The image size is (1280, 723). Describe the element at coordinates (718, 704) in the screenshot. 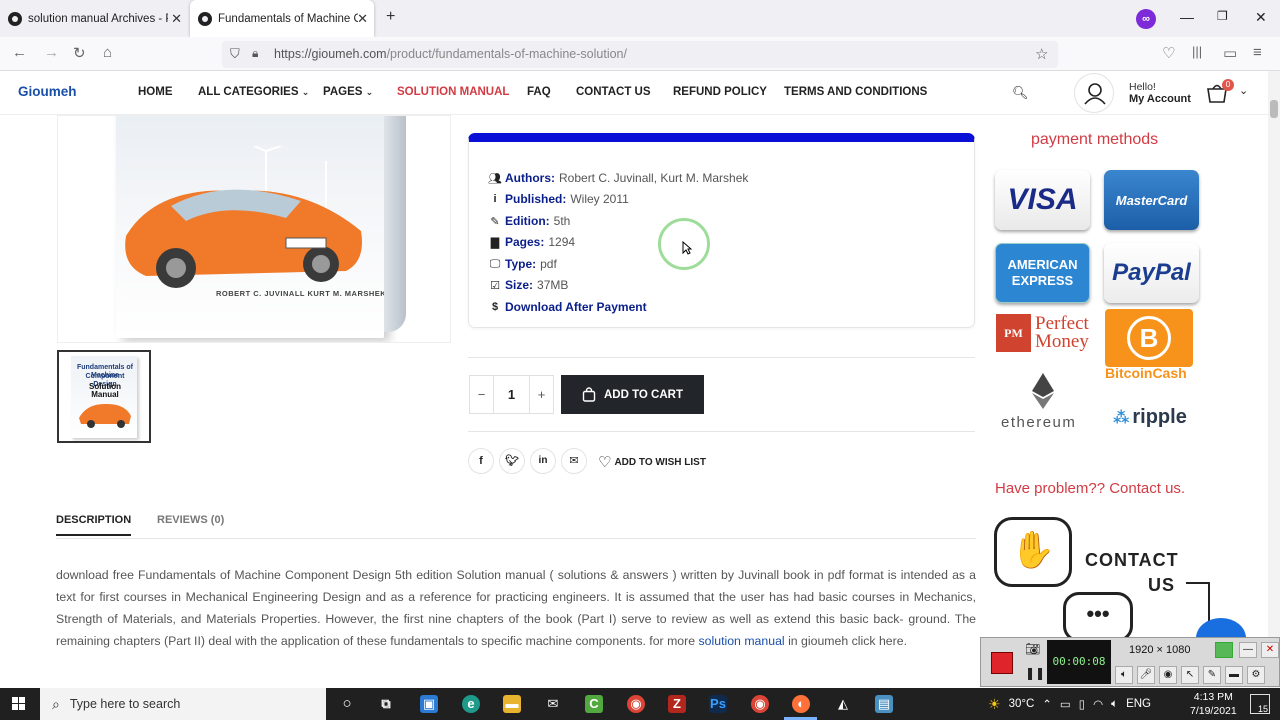

I see `photoshop-icon: Ps` at that location.